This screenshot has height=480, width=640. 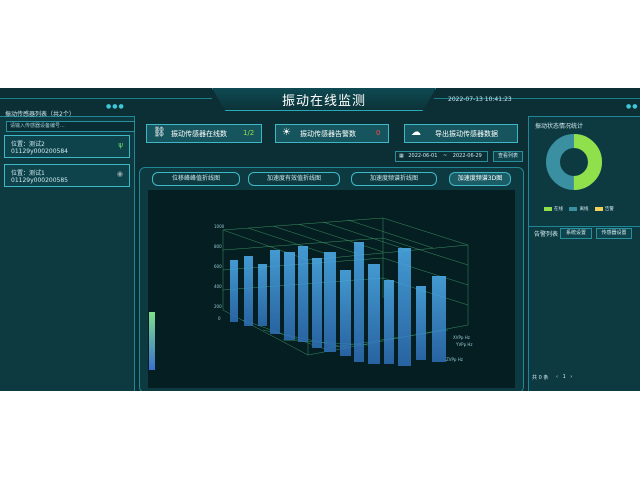 I want to click on header-line-left, so click(x=106, y=98).